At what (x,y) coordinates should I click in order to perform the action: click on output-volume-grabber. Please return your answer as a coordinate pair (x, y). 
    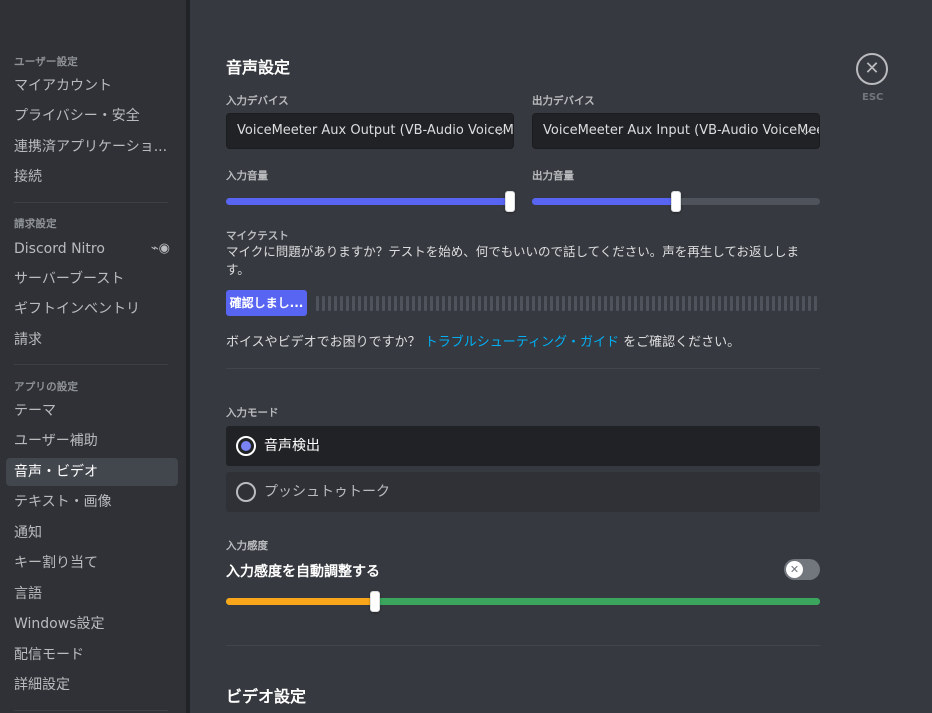
    Looking at the image, I should click on (676, 201).